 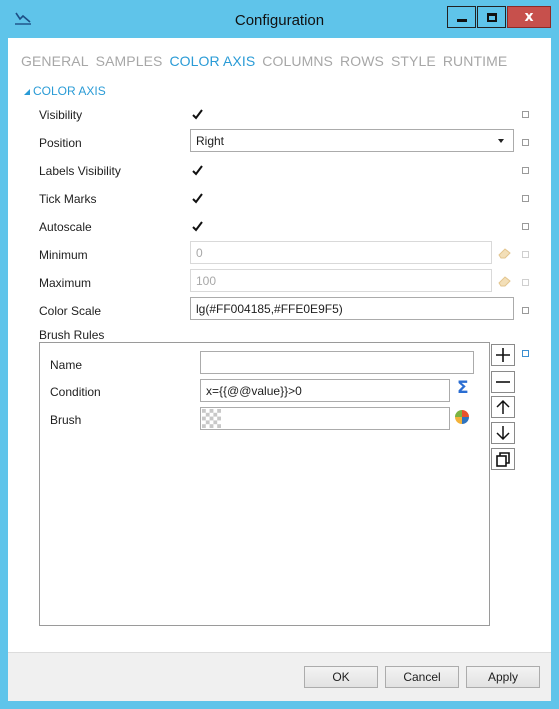 I want to click on brush-rules-bind-marker, so click(x=525, y=353).